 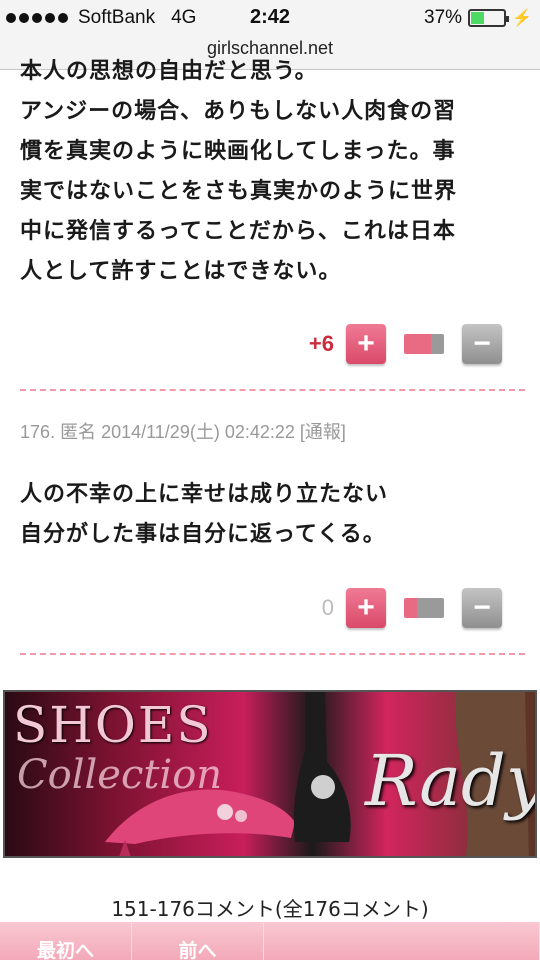 What do you see at coordinates (169, 71) in the screenshot?
I see `comment-line: 本人の思想の自由だと思う。` at bounding box center [169, 71].